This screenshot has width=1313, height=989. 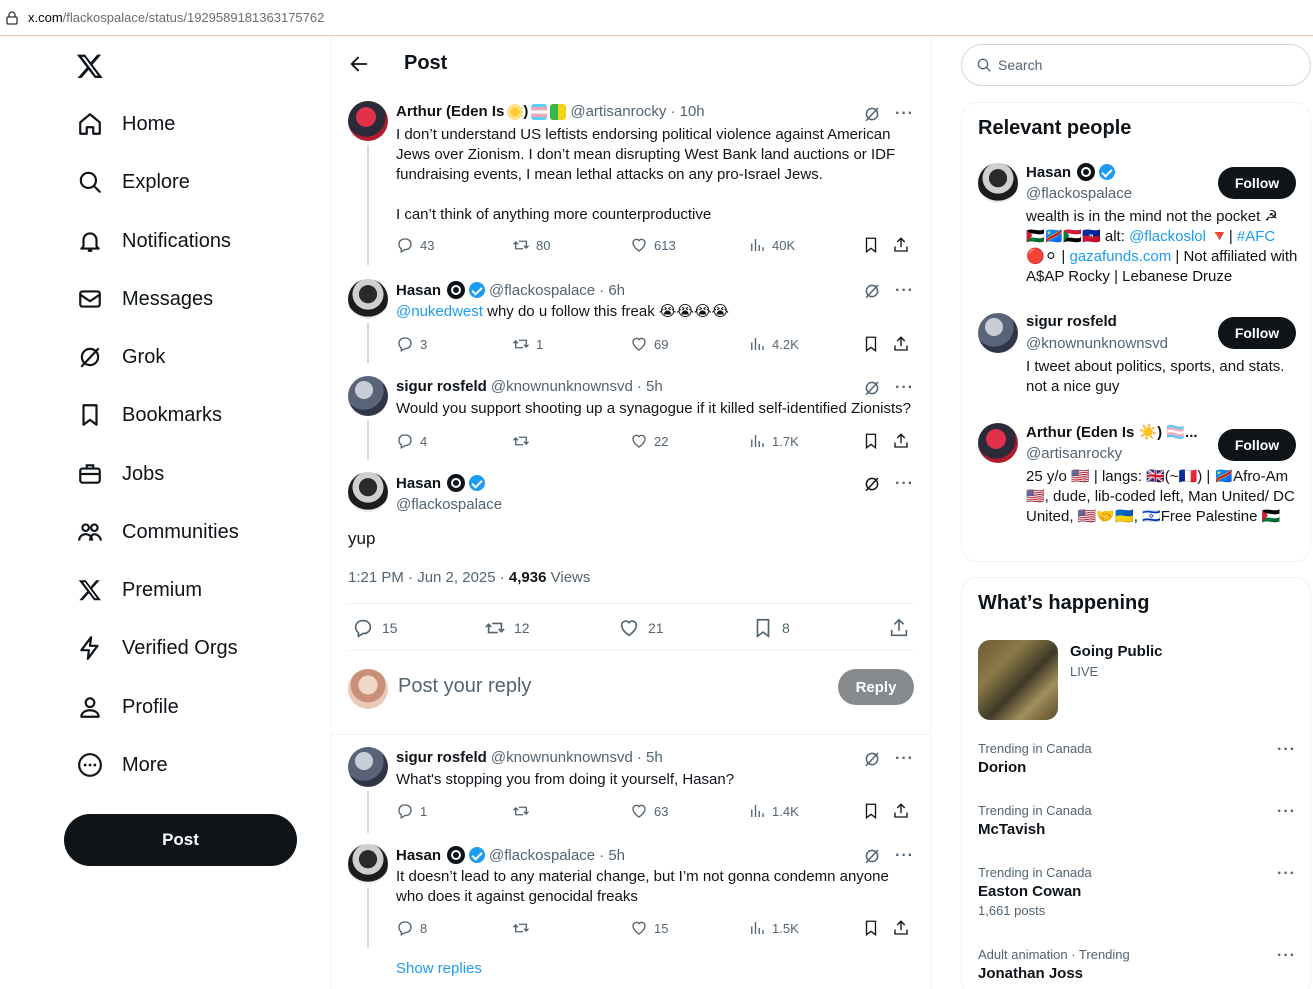 I want to click on views-action: 1.7K, so click(x=773, y=441).